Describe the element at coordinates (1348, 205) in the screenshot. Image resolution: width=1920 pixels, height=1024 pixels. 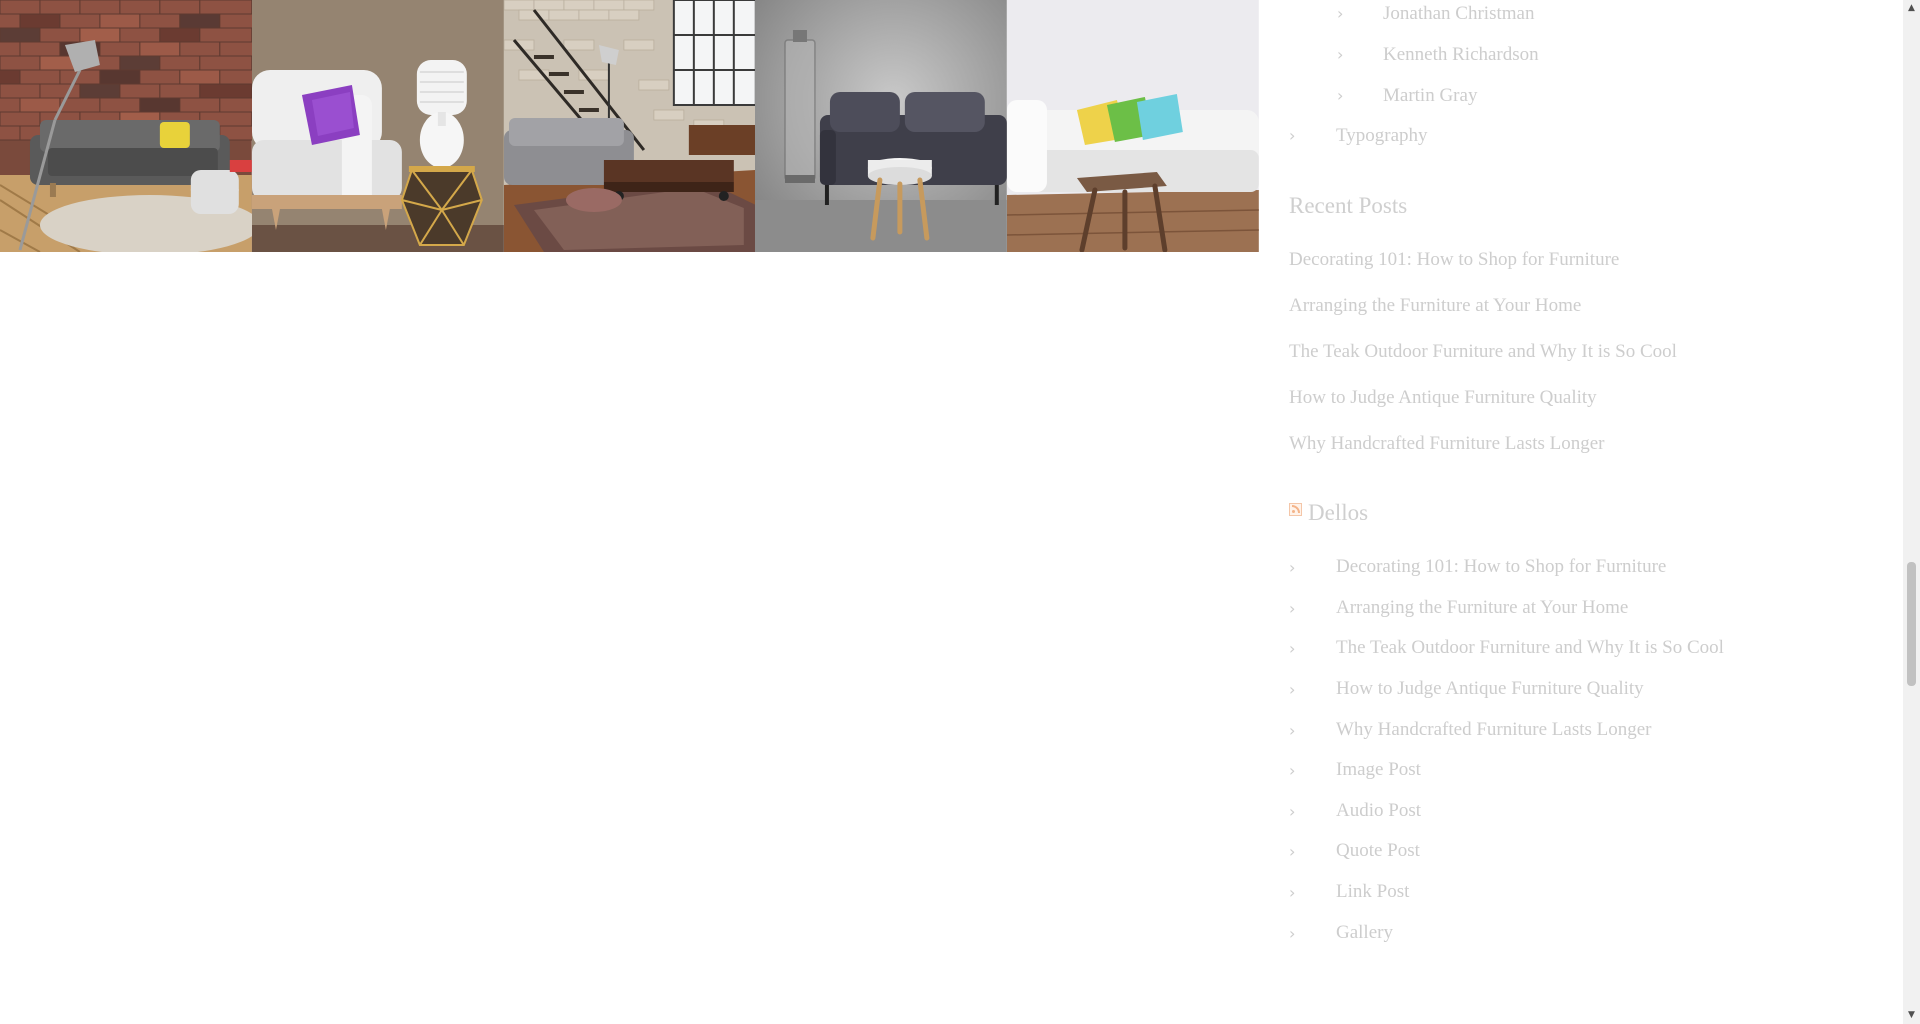
I see `recent-posts-title: Recent Posts` at that location.